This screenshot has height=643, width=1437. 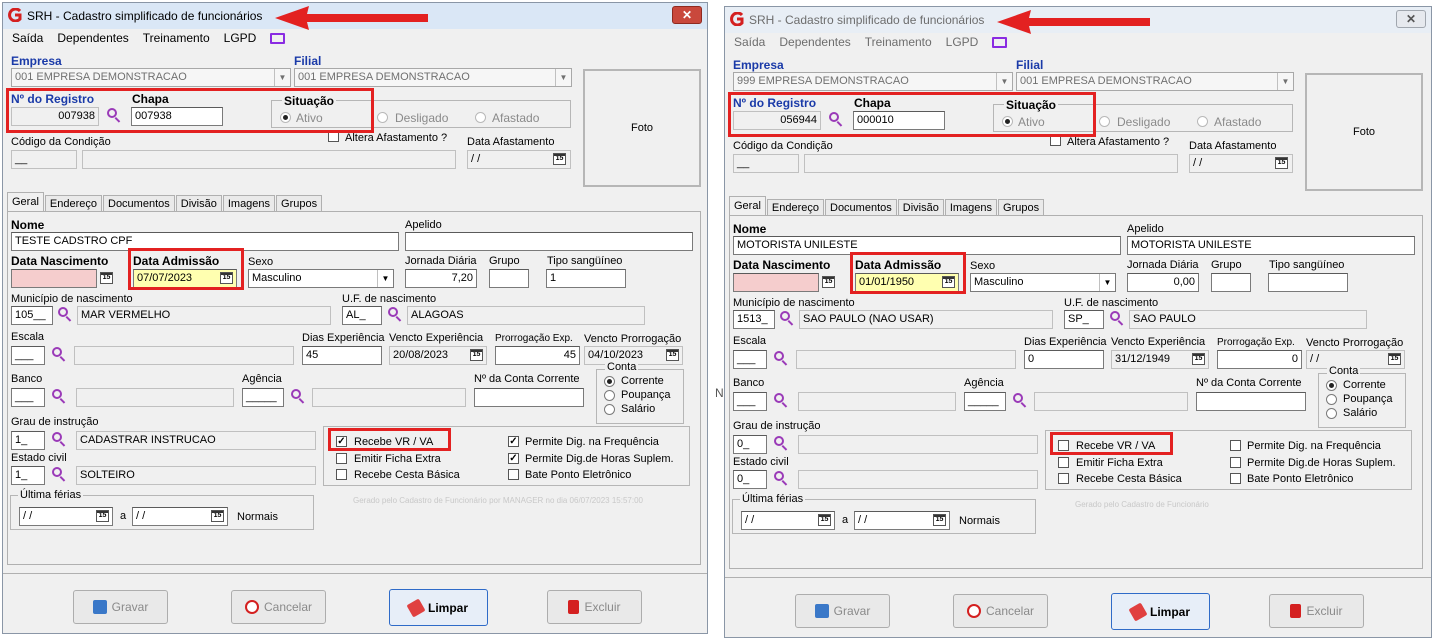 What do you see at coordinates (609, 395) in the screenshot?
I see `conta-poupanca-radio` at bounding box center [609, 395].